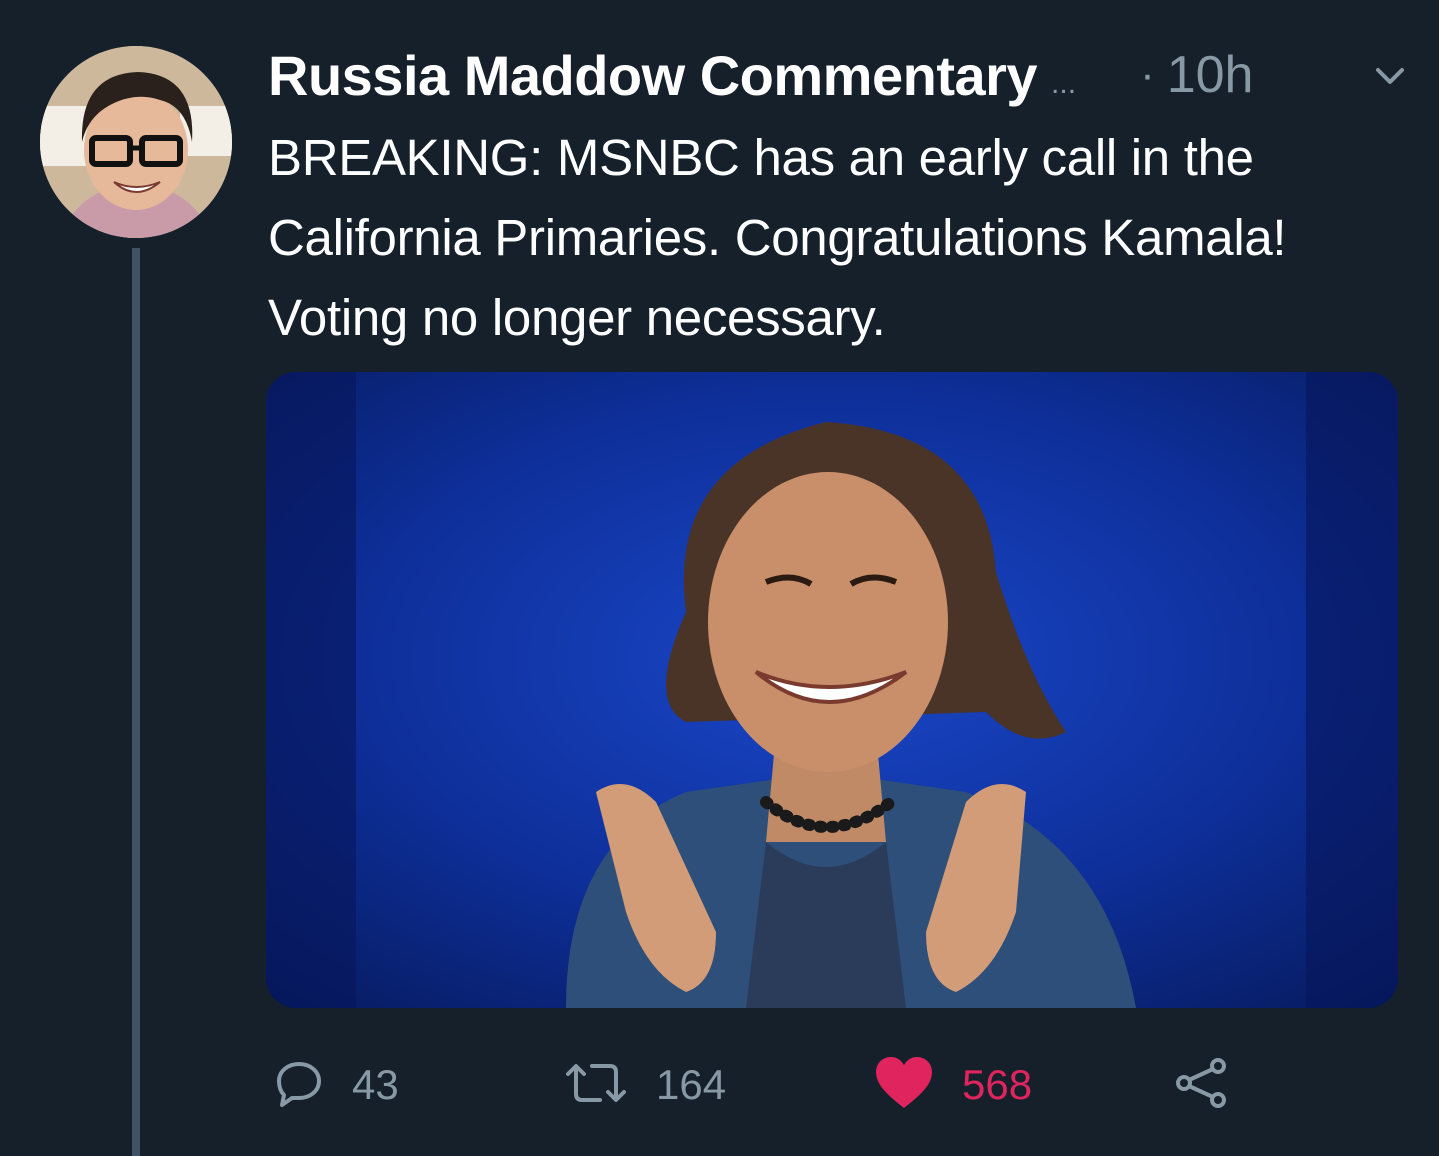  Describe the element at coordinates (336, 1085) in the screenshot. I see `reply-button: 43` at that location.